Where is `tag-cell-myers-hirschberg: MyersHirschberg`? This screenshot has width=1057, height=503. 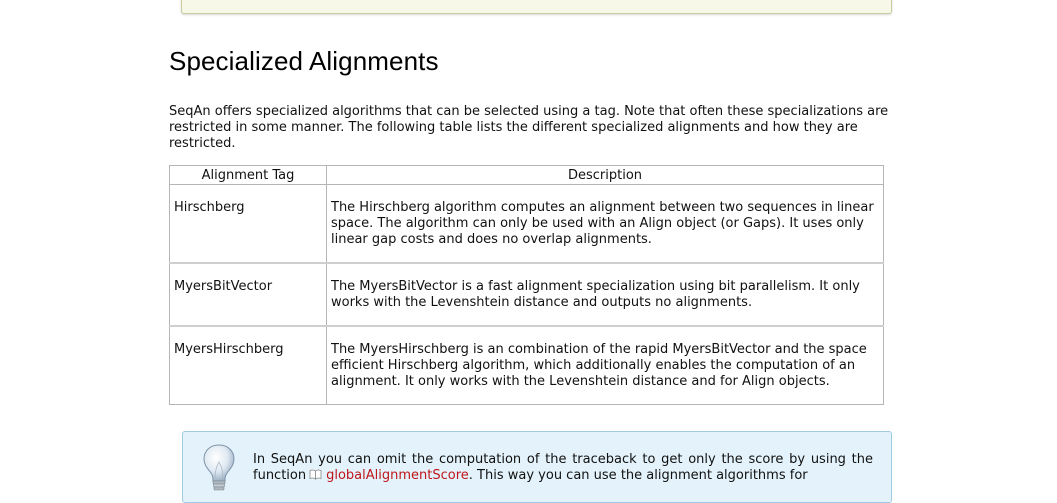 tag-cell-myers-hirschberg: MyersHirschberg is located at coordinates (248, 365).